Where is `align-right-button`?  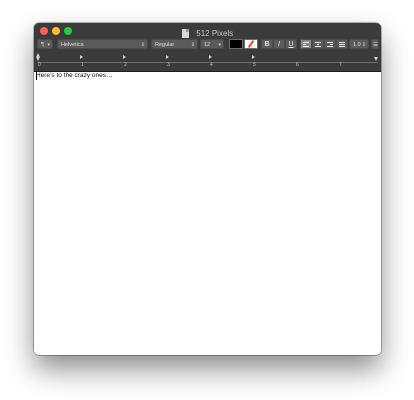
align-right-button is located at coordinates (330, 44).